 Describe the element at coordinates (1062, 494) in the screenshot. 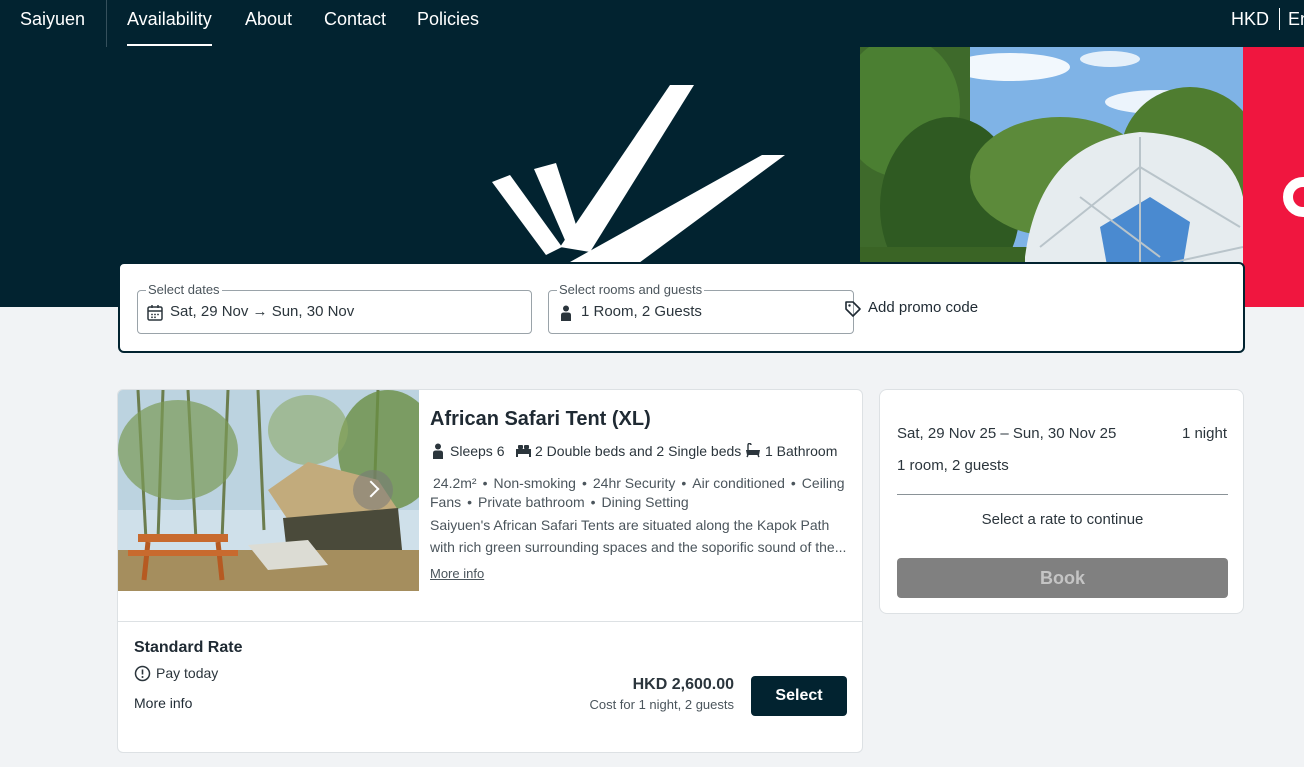

I see `summary-divider` at that location.